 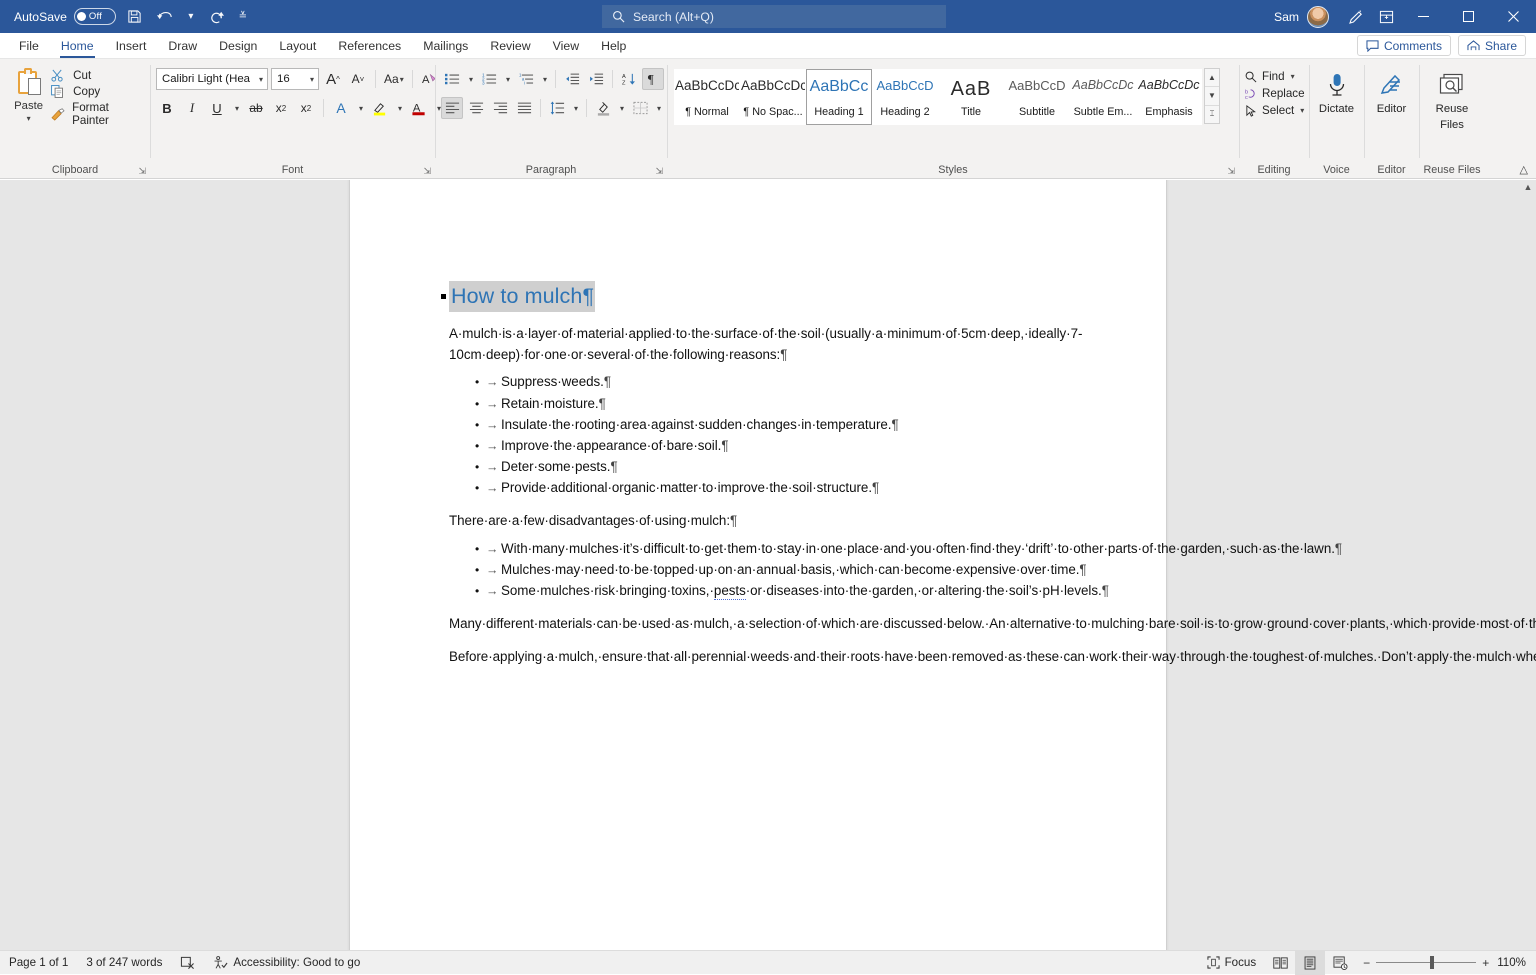 I want to click on multilevel-list-dropdown-caret: ▾, so click(x=544, y=79).